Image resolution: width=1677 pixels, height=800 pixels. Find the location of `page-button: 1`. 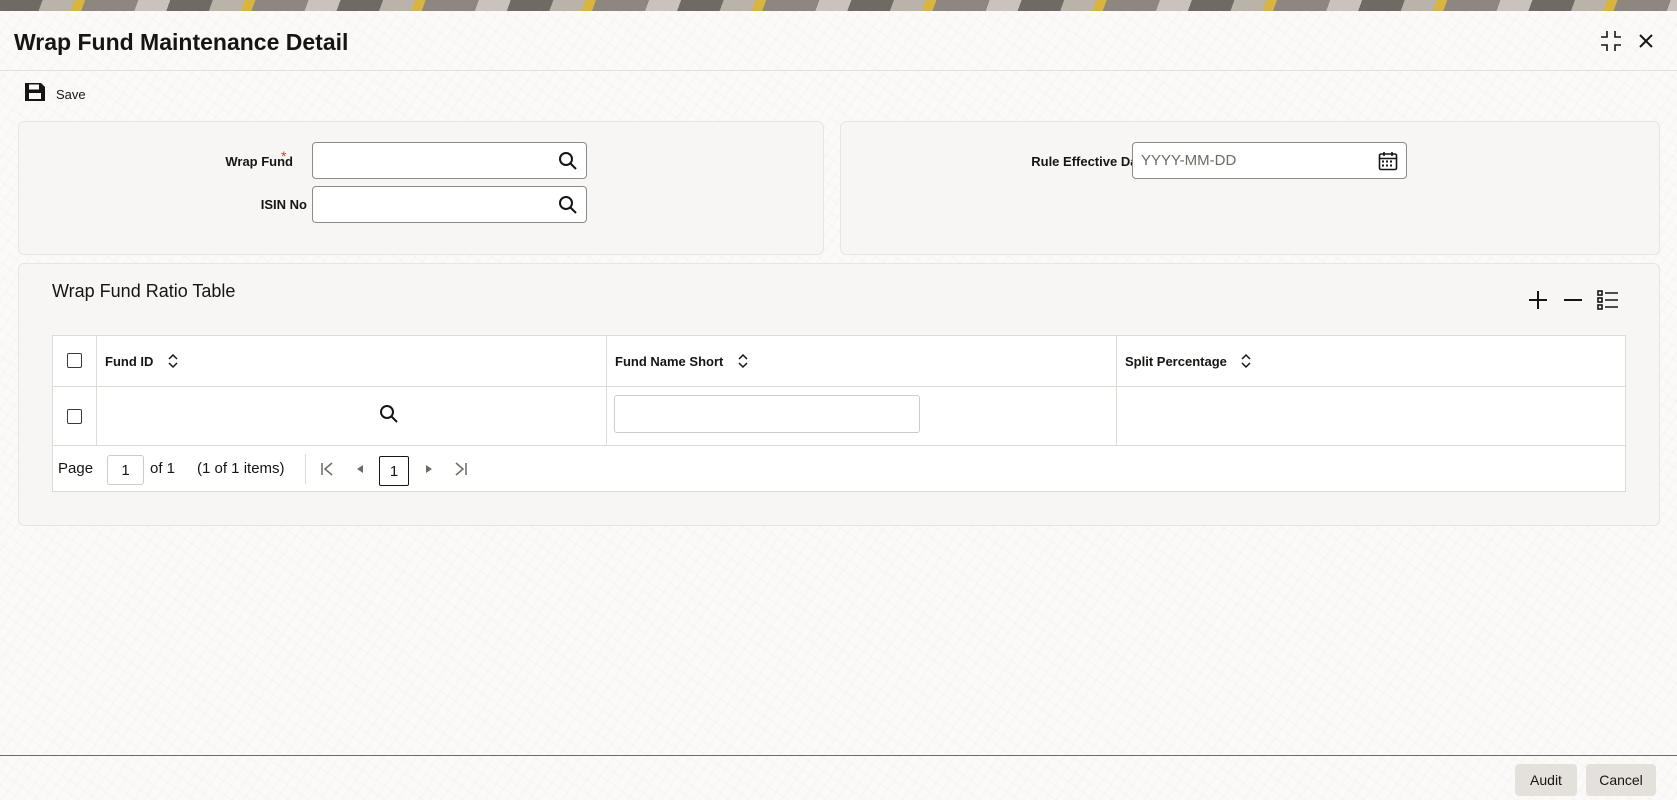

page-button: 1 is located at coordinates (394, 471).